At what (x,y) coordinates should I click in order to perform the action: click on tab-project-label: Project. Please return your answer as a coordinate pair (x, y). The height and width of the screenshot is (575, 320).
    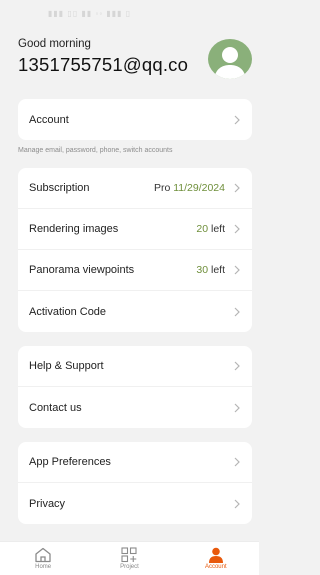
    Looking at the image, I should click on (129, 567).